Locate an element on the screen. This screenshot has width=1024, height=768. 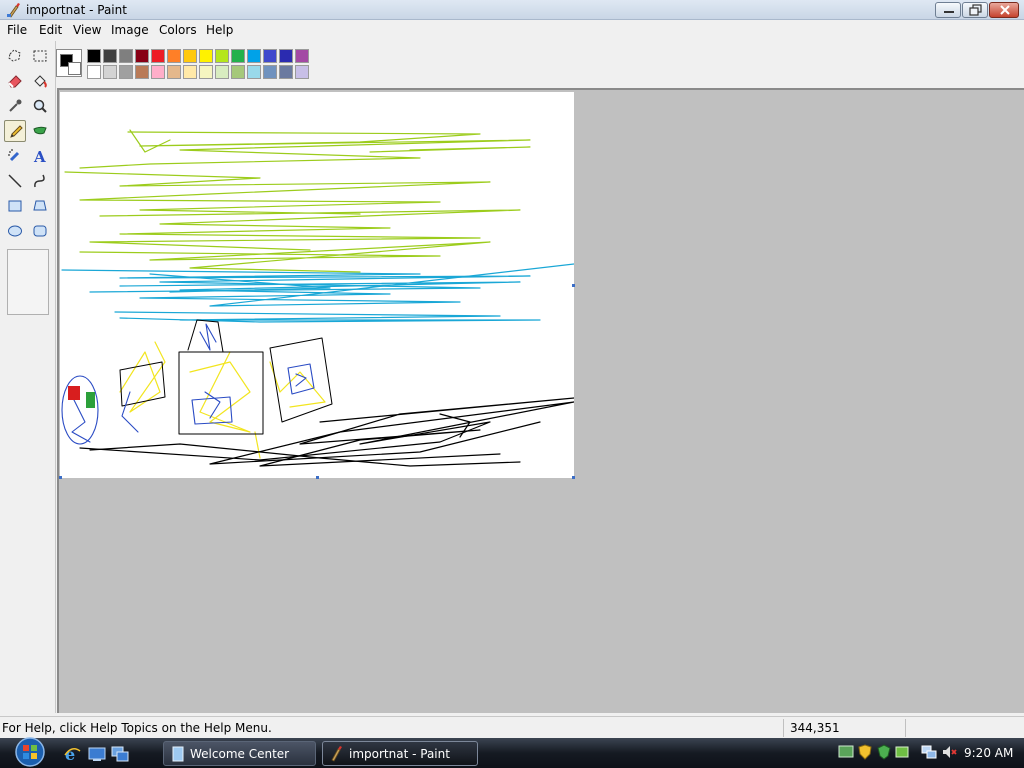
green-mark is located at coordinates (90, 400).